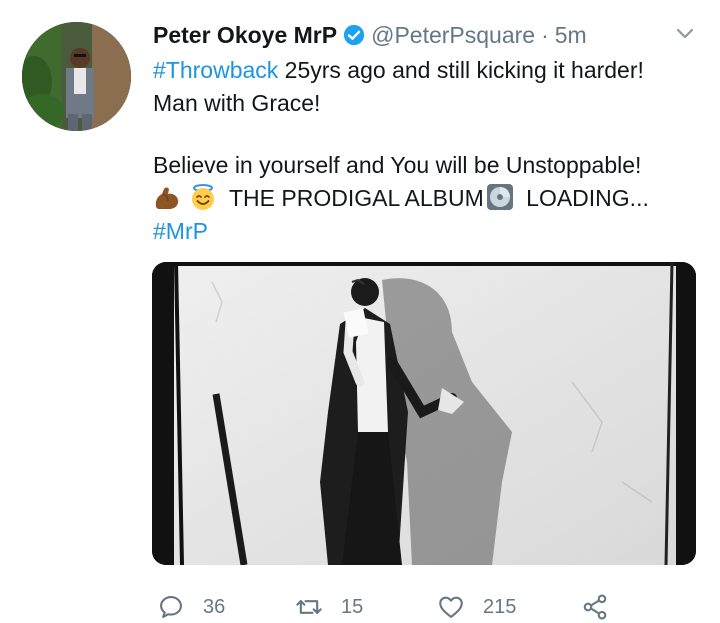 The height and width of the screenshot is (623, 720). Describe the element at coordinates (461, 70) in the screenshot. I see `tweet-line-1-text: 25yrs ago and still kicking it harder!` at that location.